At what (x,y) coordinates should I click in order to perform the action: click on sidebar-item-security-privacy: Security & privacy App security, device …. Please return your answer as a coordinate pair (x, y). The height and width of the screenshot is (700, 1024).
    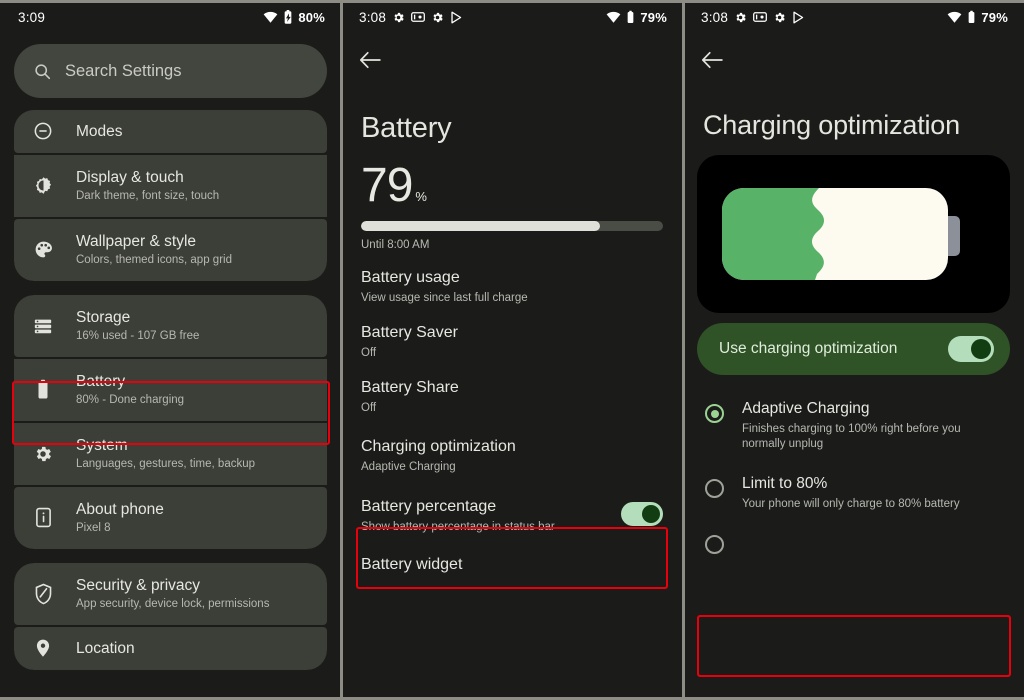
    Looking at the image, I should click on (170, 594).